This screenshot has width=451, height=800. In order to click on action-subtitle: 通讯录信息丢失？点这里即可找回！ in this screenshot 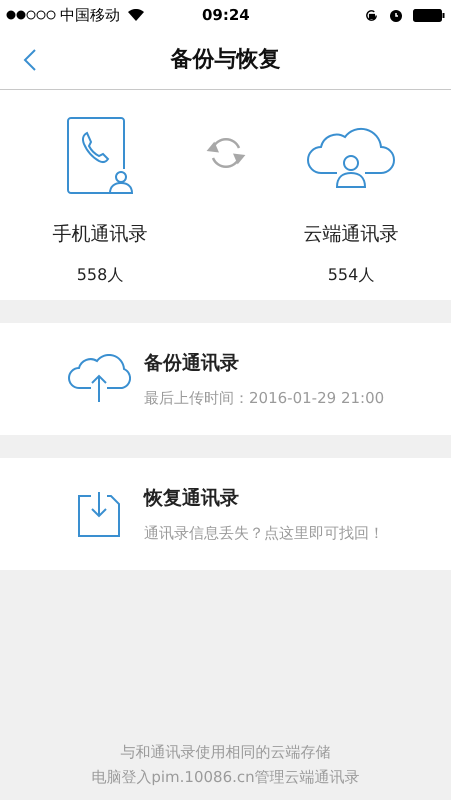, I will do `click(264, 533)`.